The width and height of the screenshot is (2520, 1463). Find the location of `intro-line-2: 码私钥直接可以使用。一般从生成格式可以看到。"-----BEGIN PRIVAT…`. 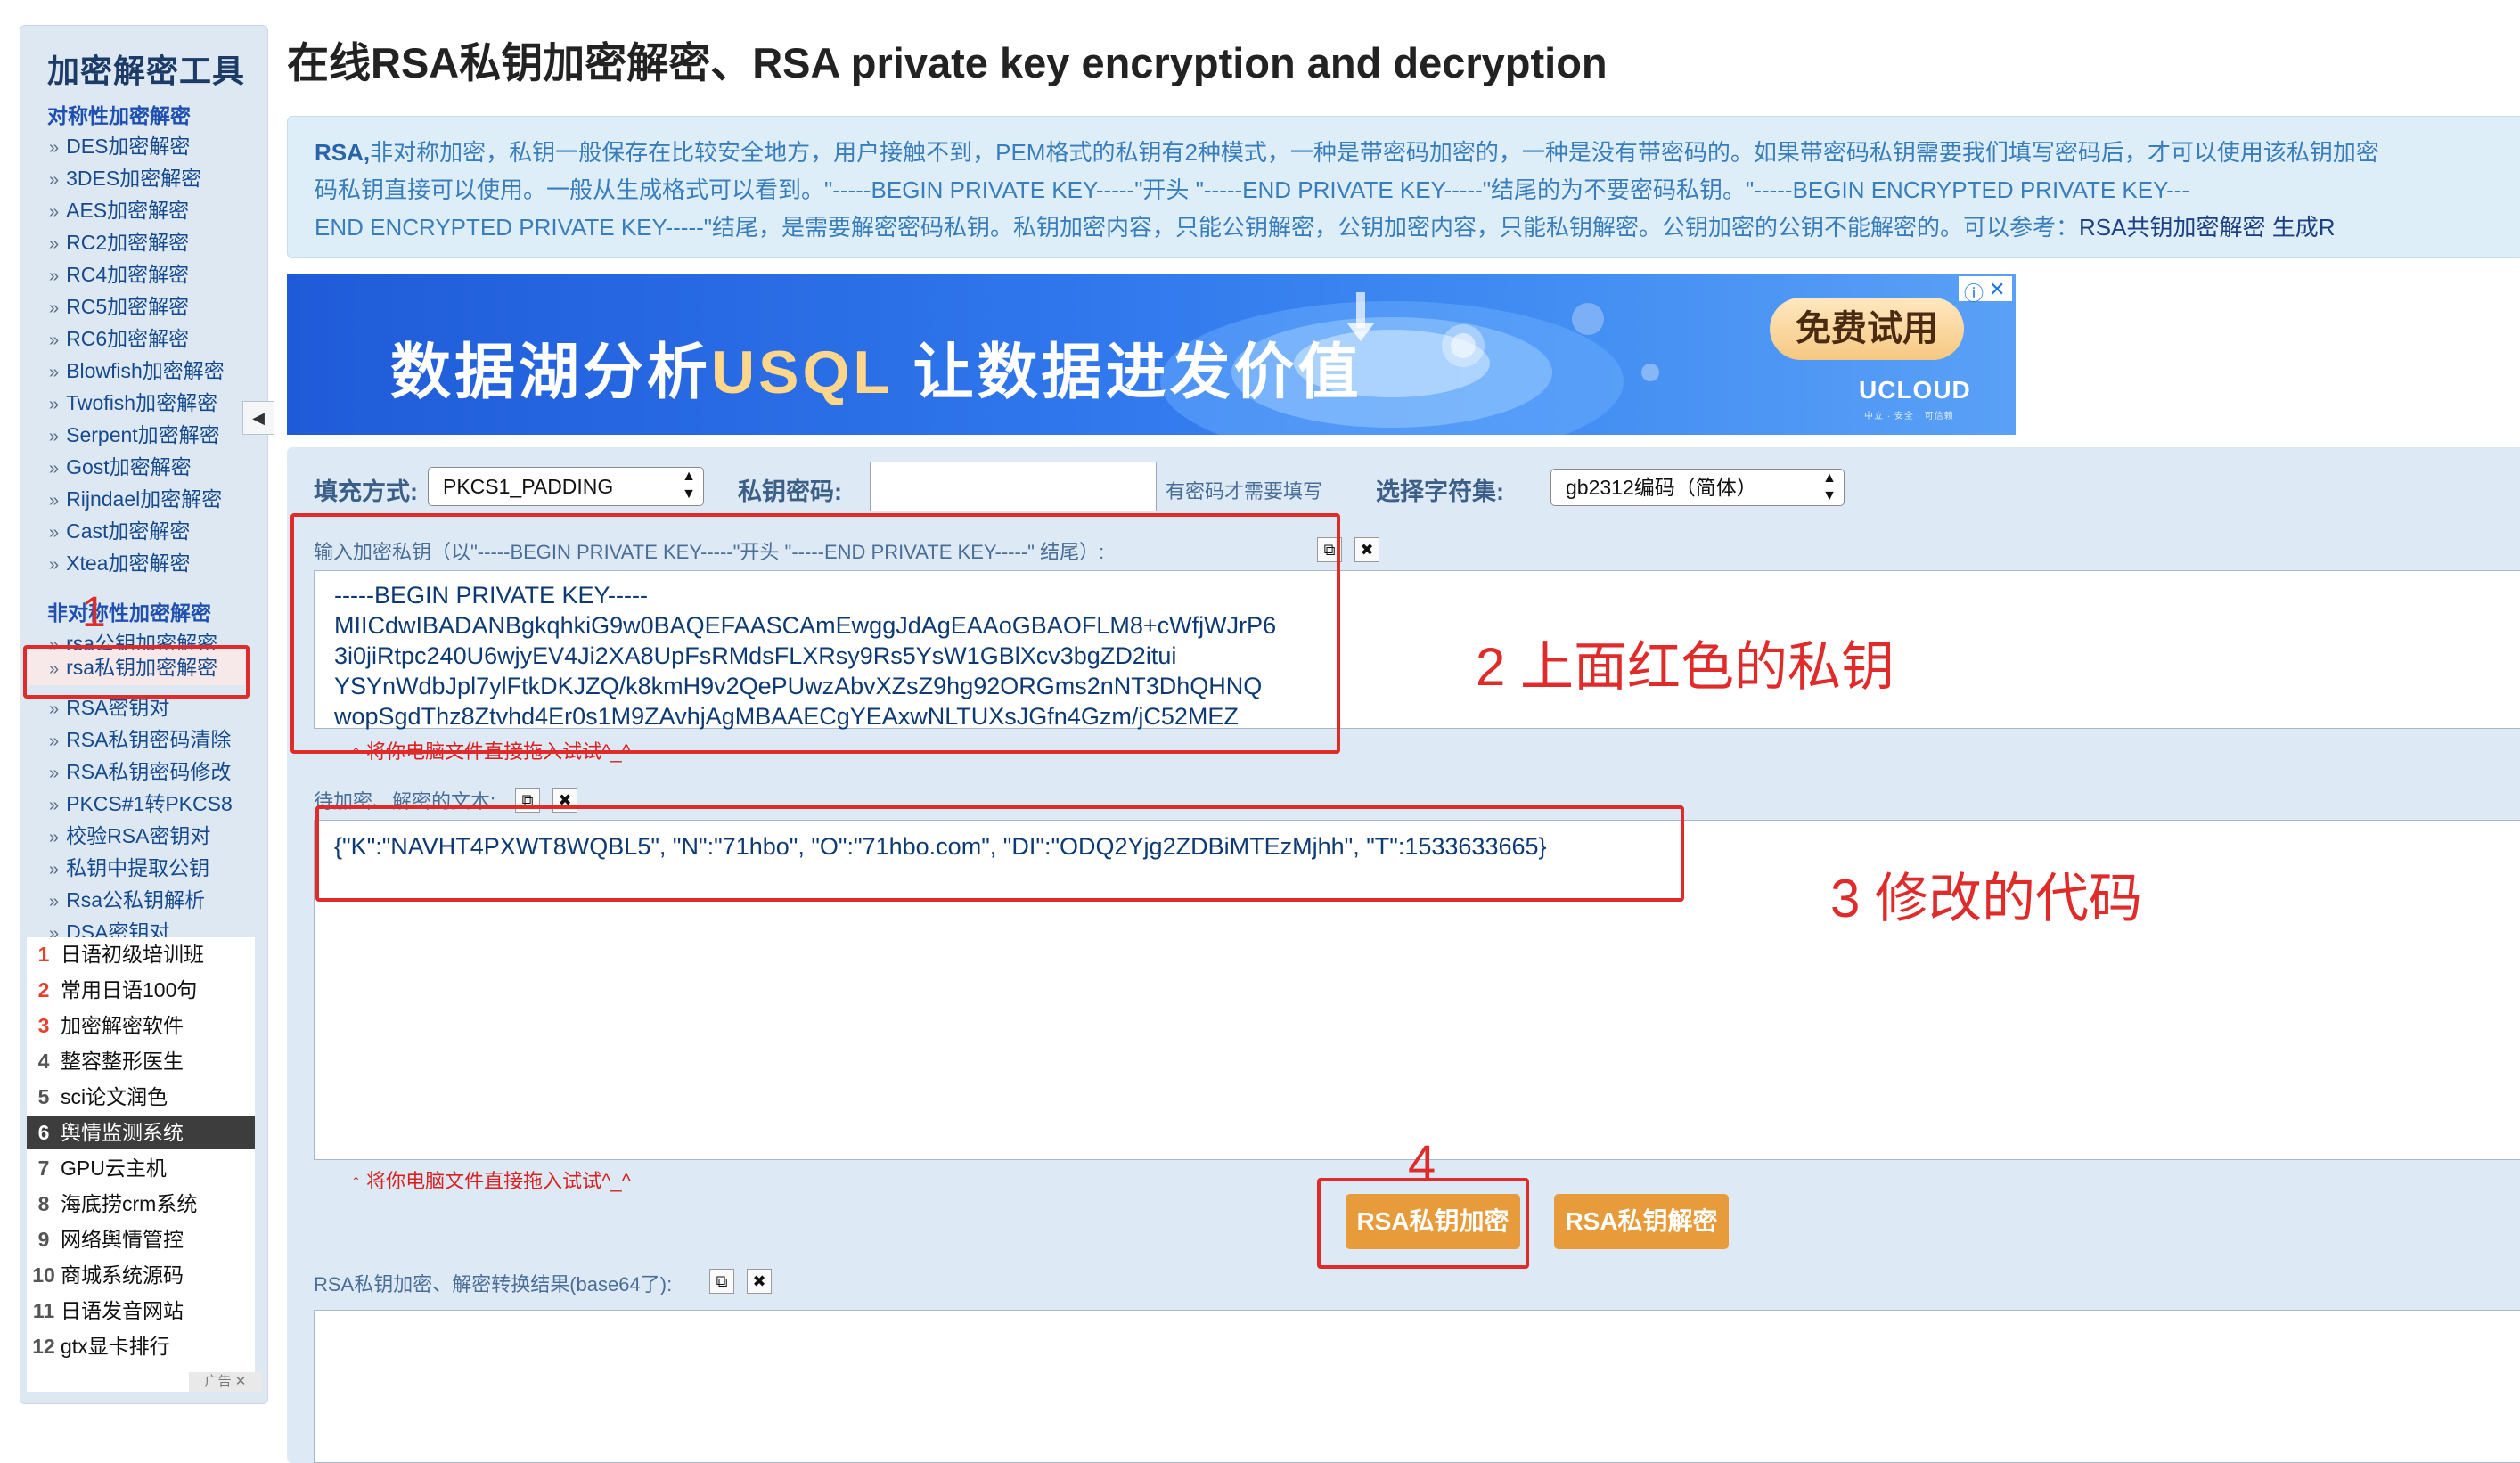

intro-line-2: 码私钥直接可以使用。一般从生成格式可以看到。"-----BEGIN PRIVAT… is located at coordinates (1252, 189).